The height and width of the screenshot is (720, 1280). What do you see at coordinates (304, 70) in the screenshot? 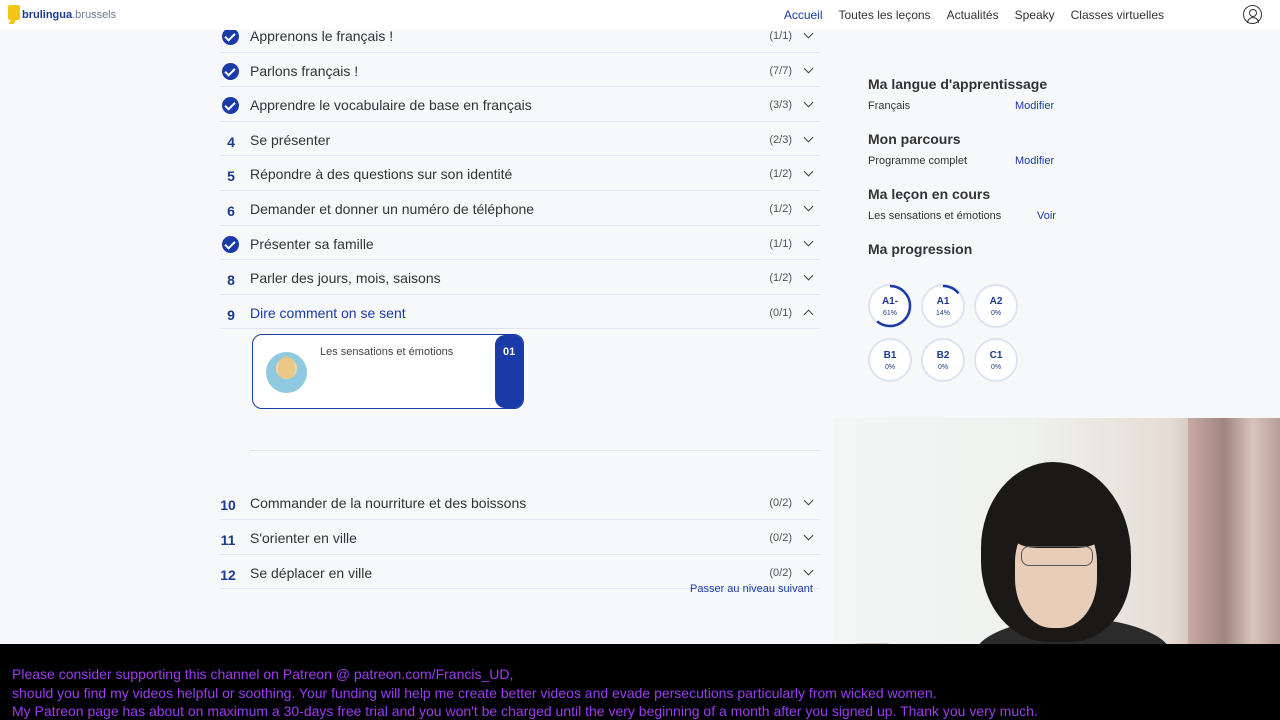
I see `lesson-title: Parlons français !` at bounding box center [304, 70].